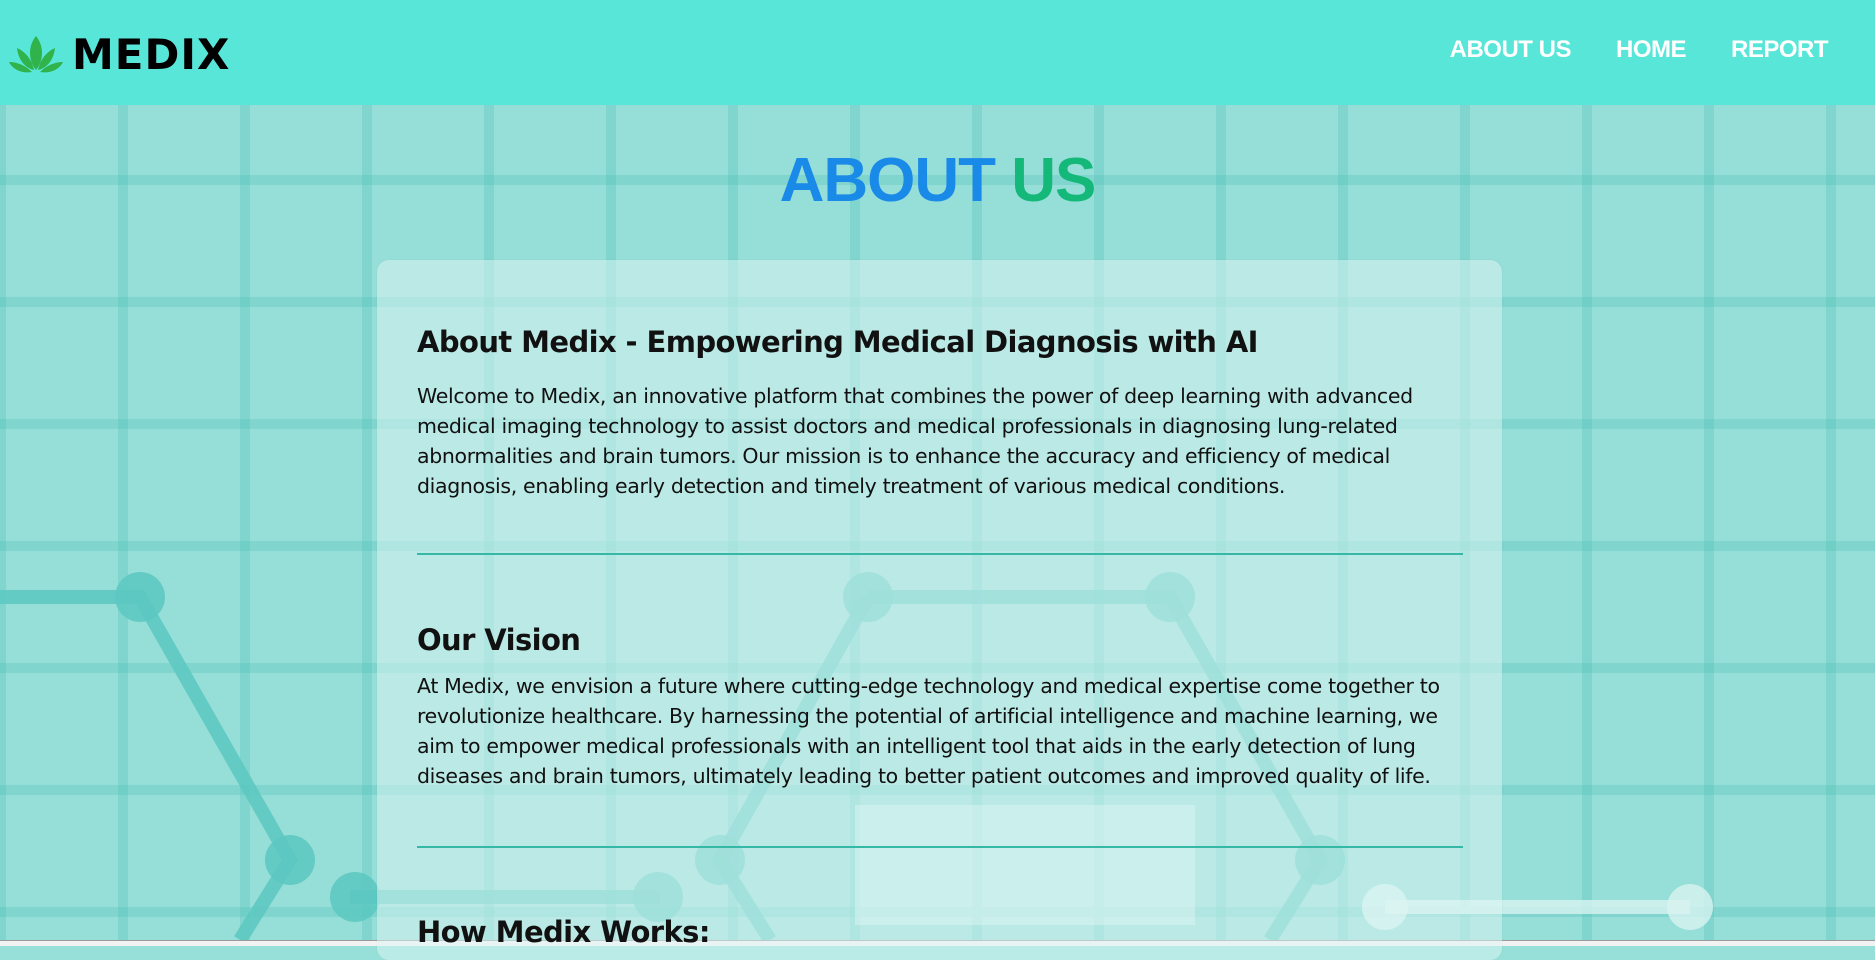  Describe the element at coordinates (937, 52) in the screenshot. I see `top-navbar: MEDIX ABOUT US HOME REPORT` at that location.